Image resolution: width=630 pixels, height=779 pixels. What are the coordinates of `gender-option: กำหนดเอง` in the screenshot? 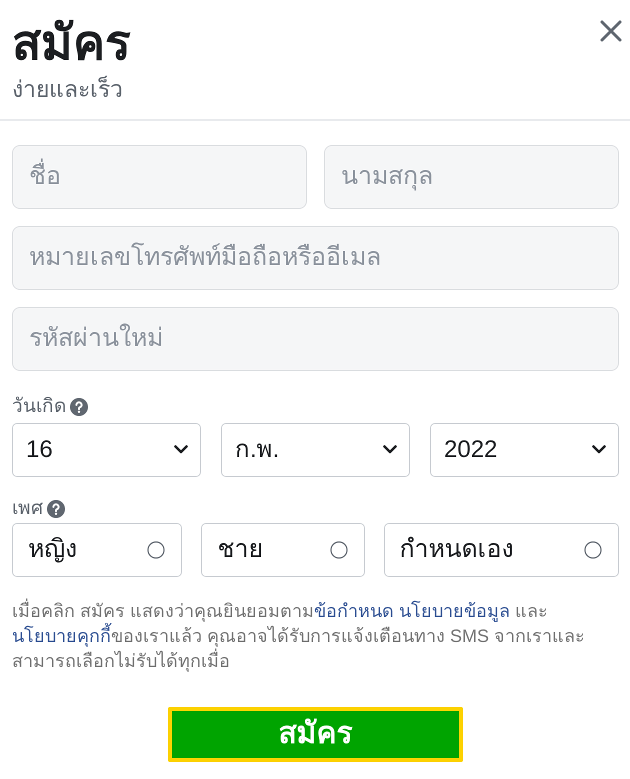 It's located at (501, 549).